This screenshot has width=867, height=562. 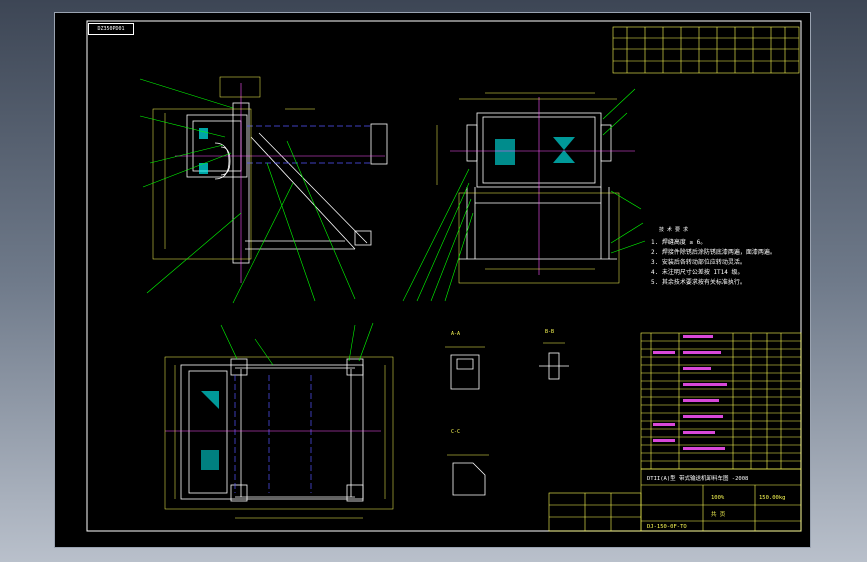 What do you see at coordinates (667, 527) in the screenshot?
I see `drawing-number: DJ-150-0F-TO` at bounding box center [667, 527].